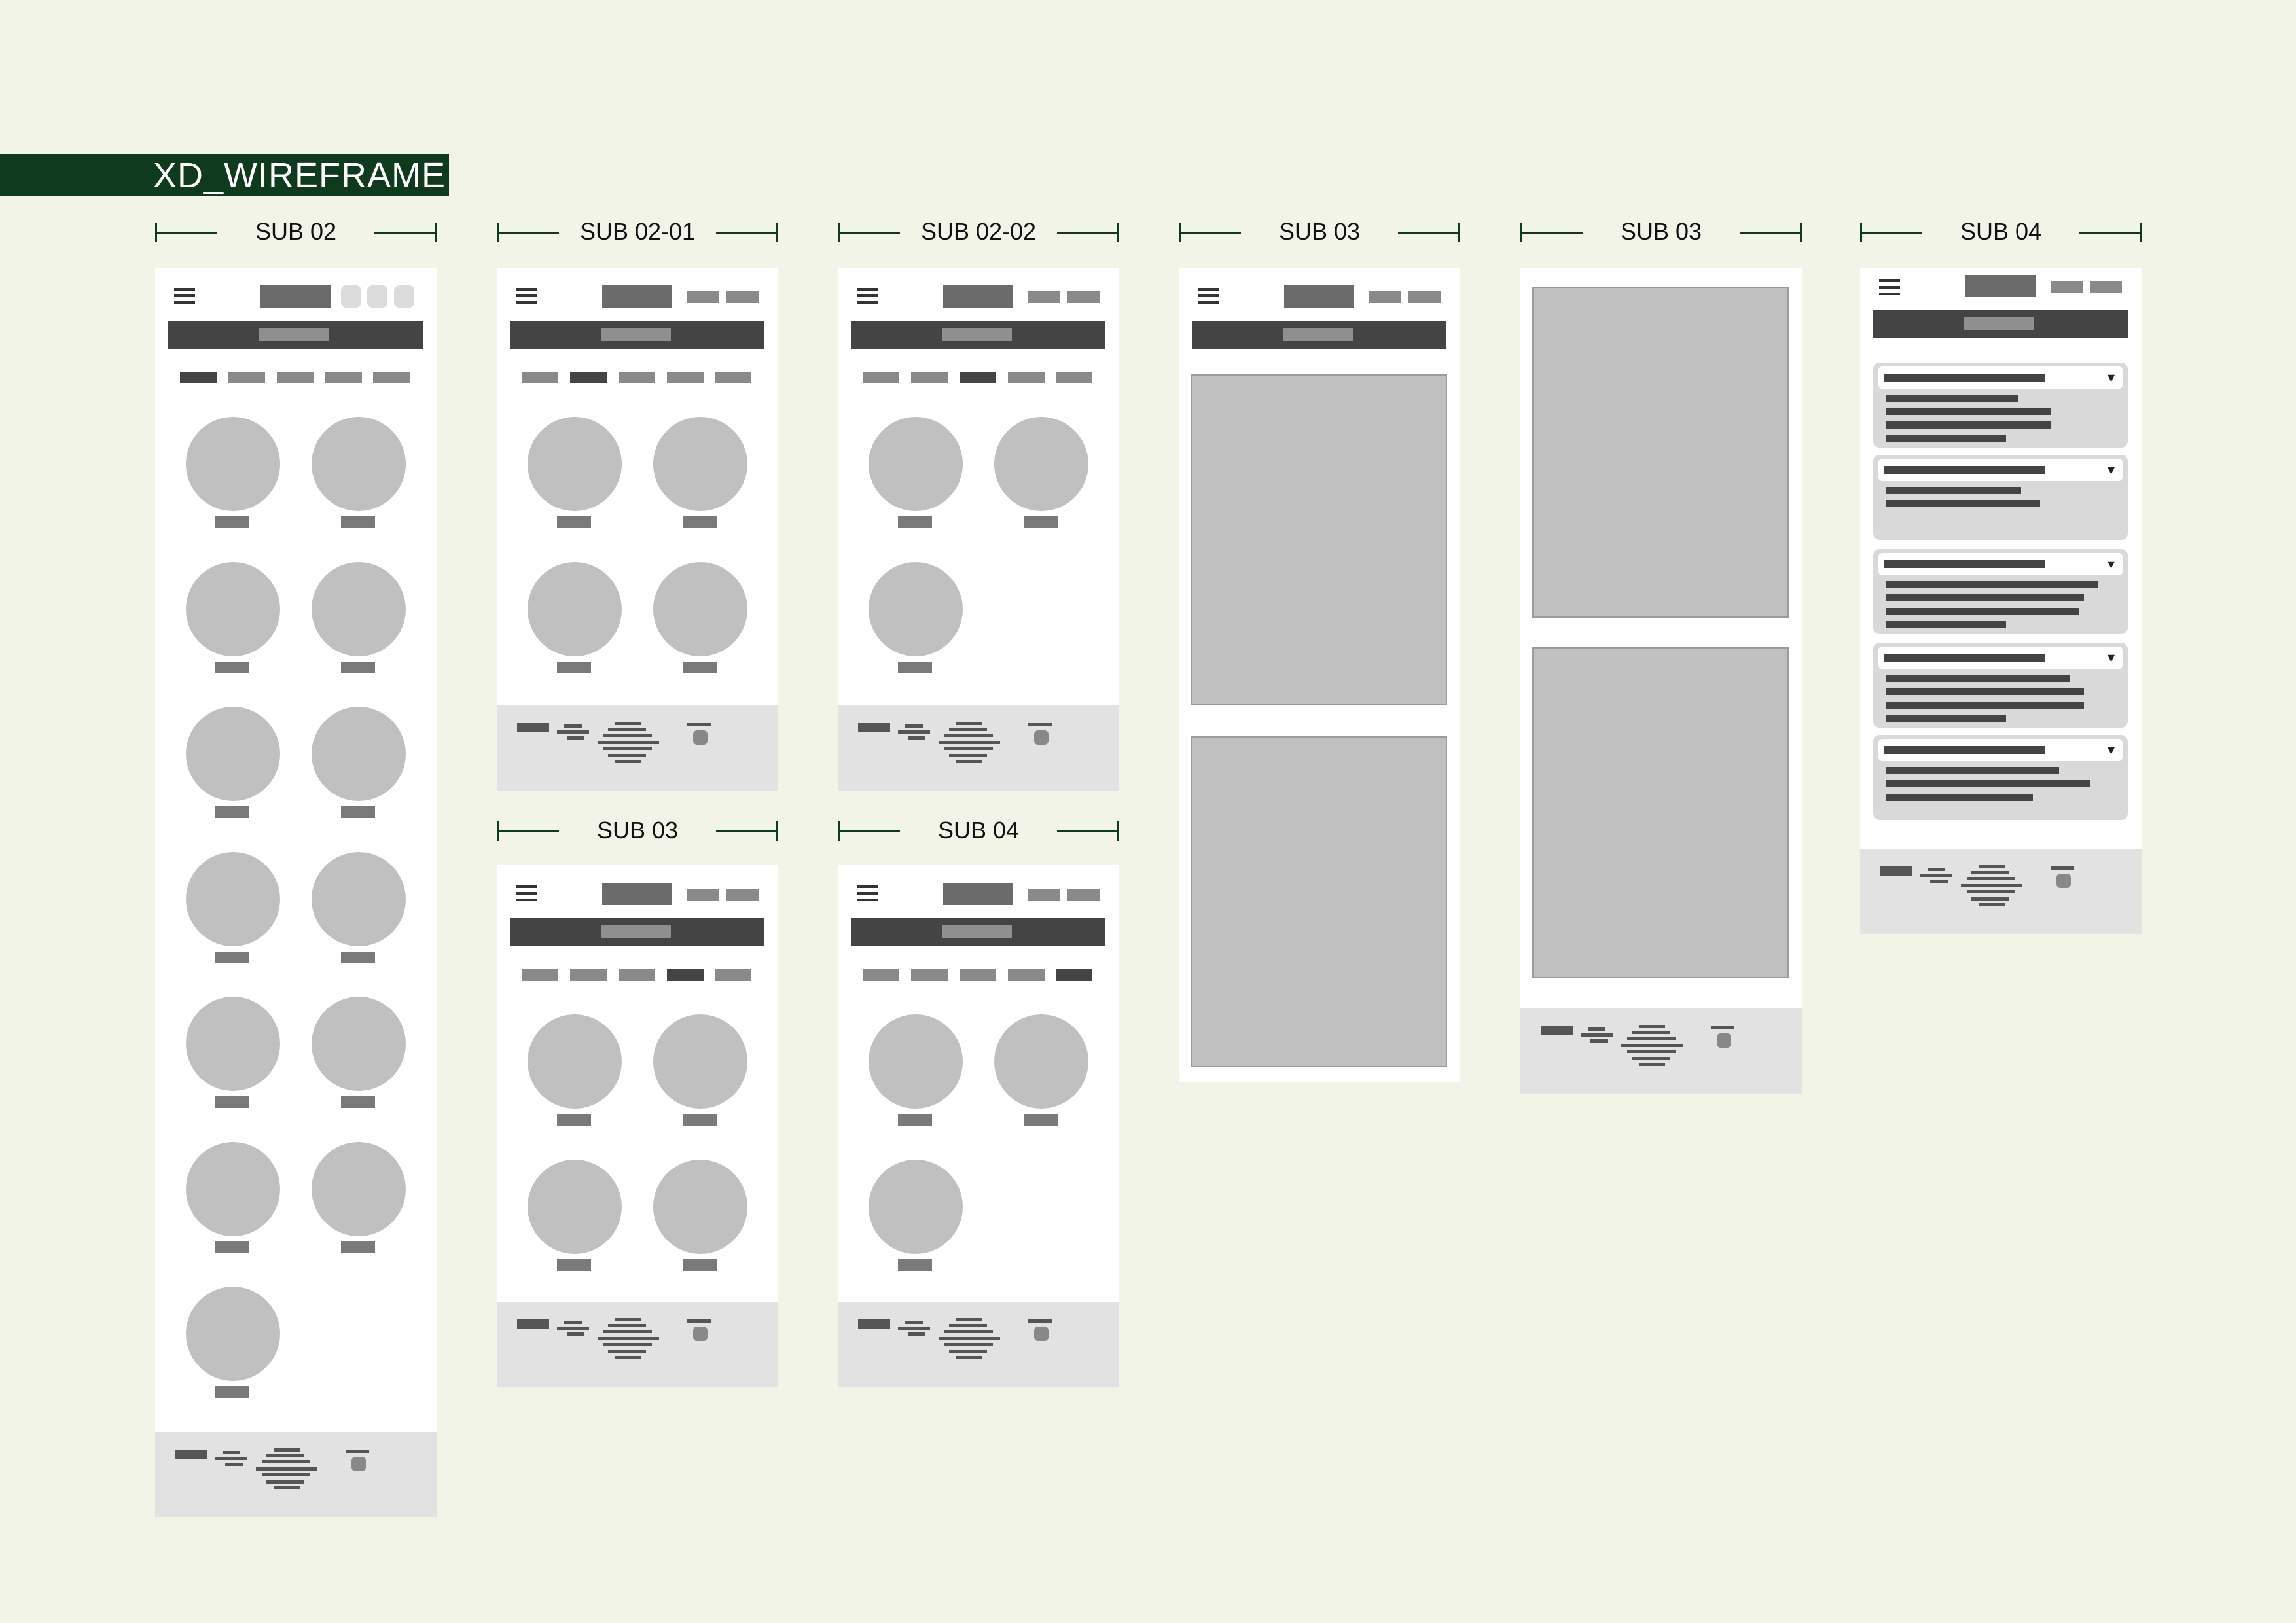  I want to click on header-icon-button, so click(377, 296).